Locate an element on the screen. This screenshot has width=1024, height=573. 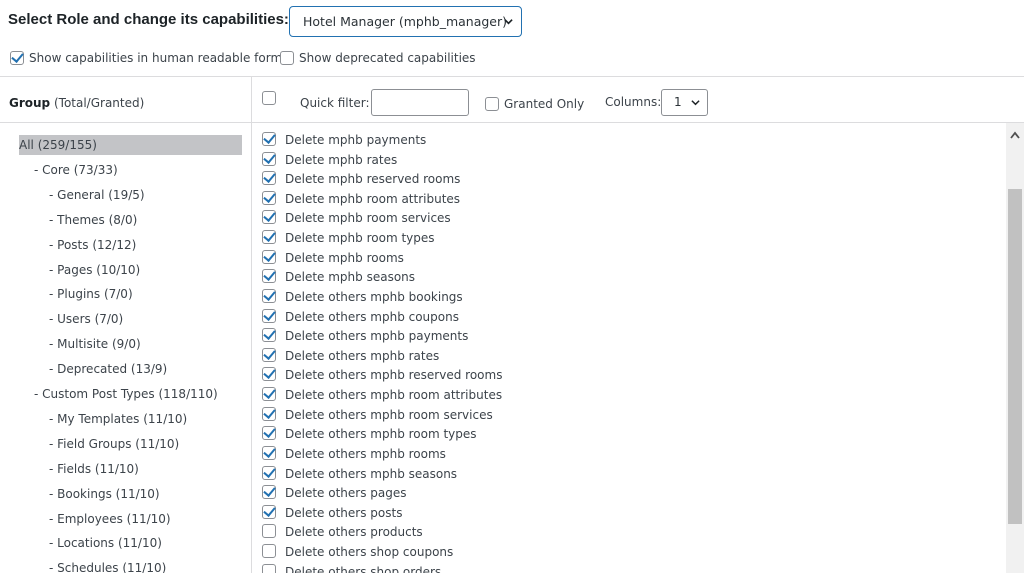
scrollbar is located at coordinates (1015, 348).